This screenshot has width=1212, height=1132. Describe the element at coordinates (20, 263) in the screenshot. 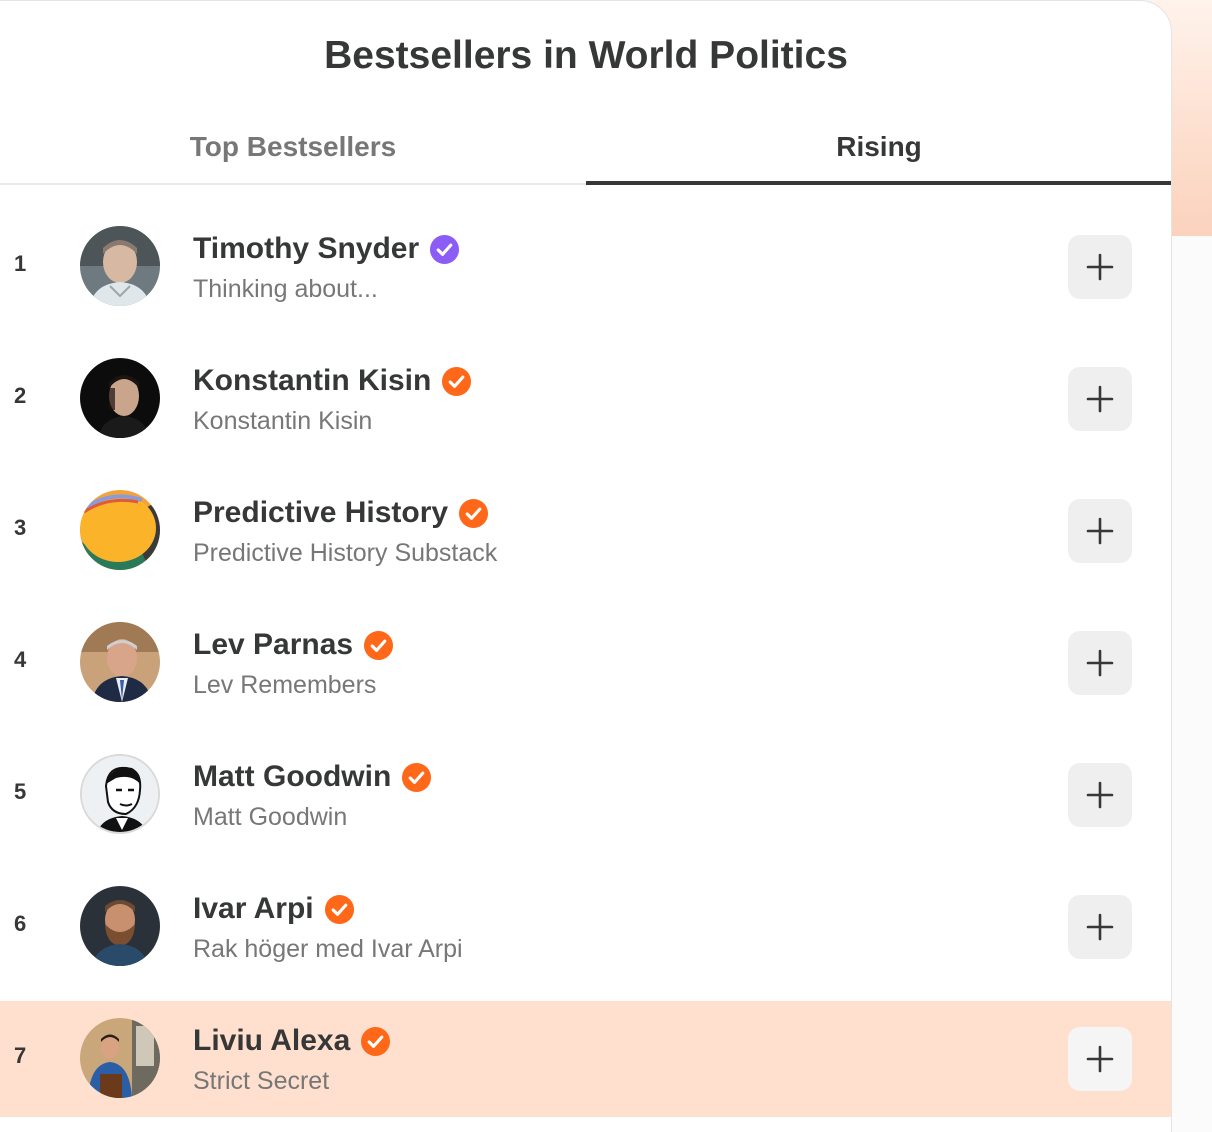

I see `rank-number: 1` at that location.